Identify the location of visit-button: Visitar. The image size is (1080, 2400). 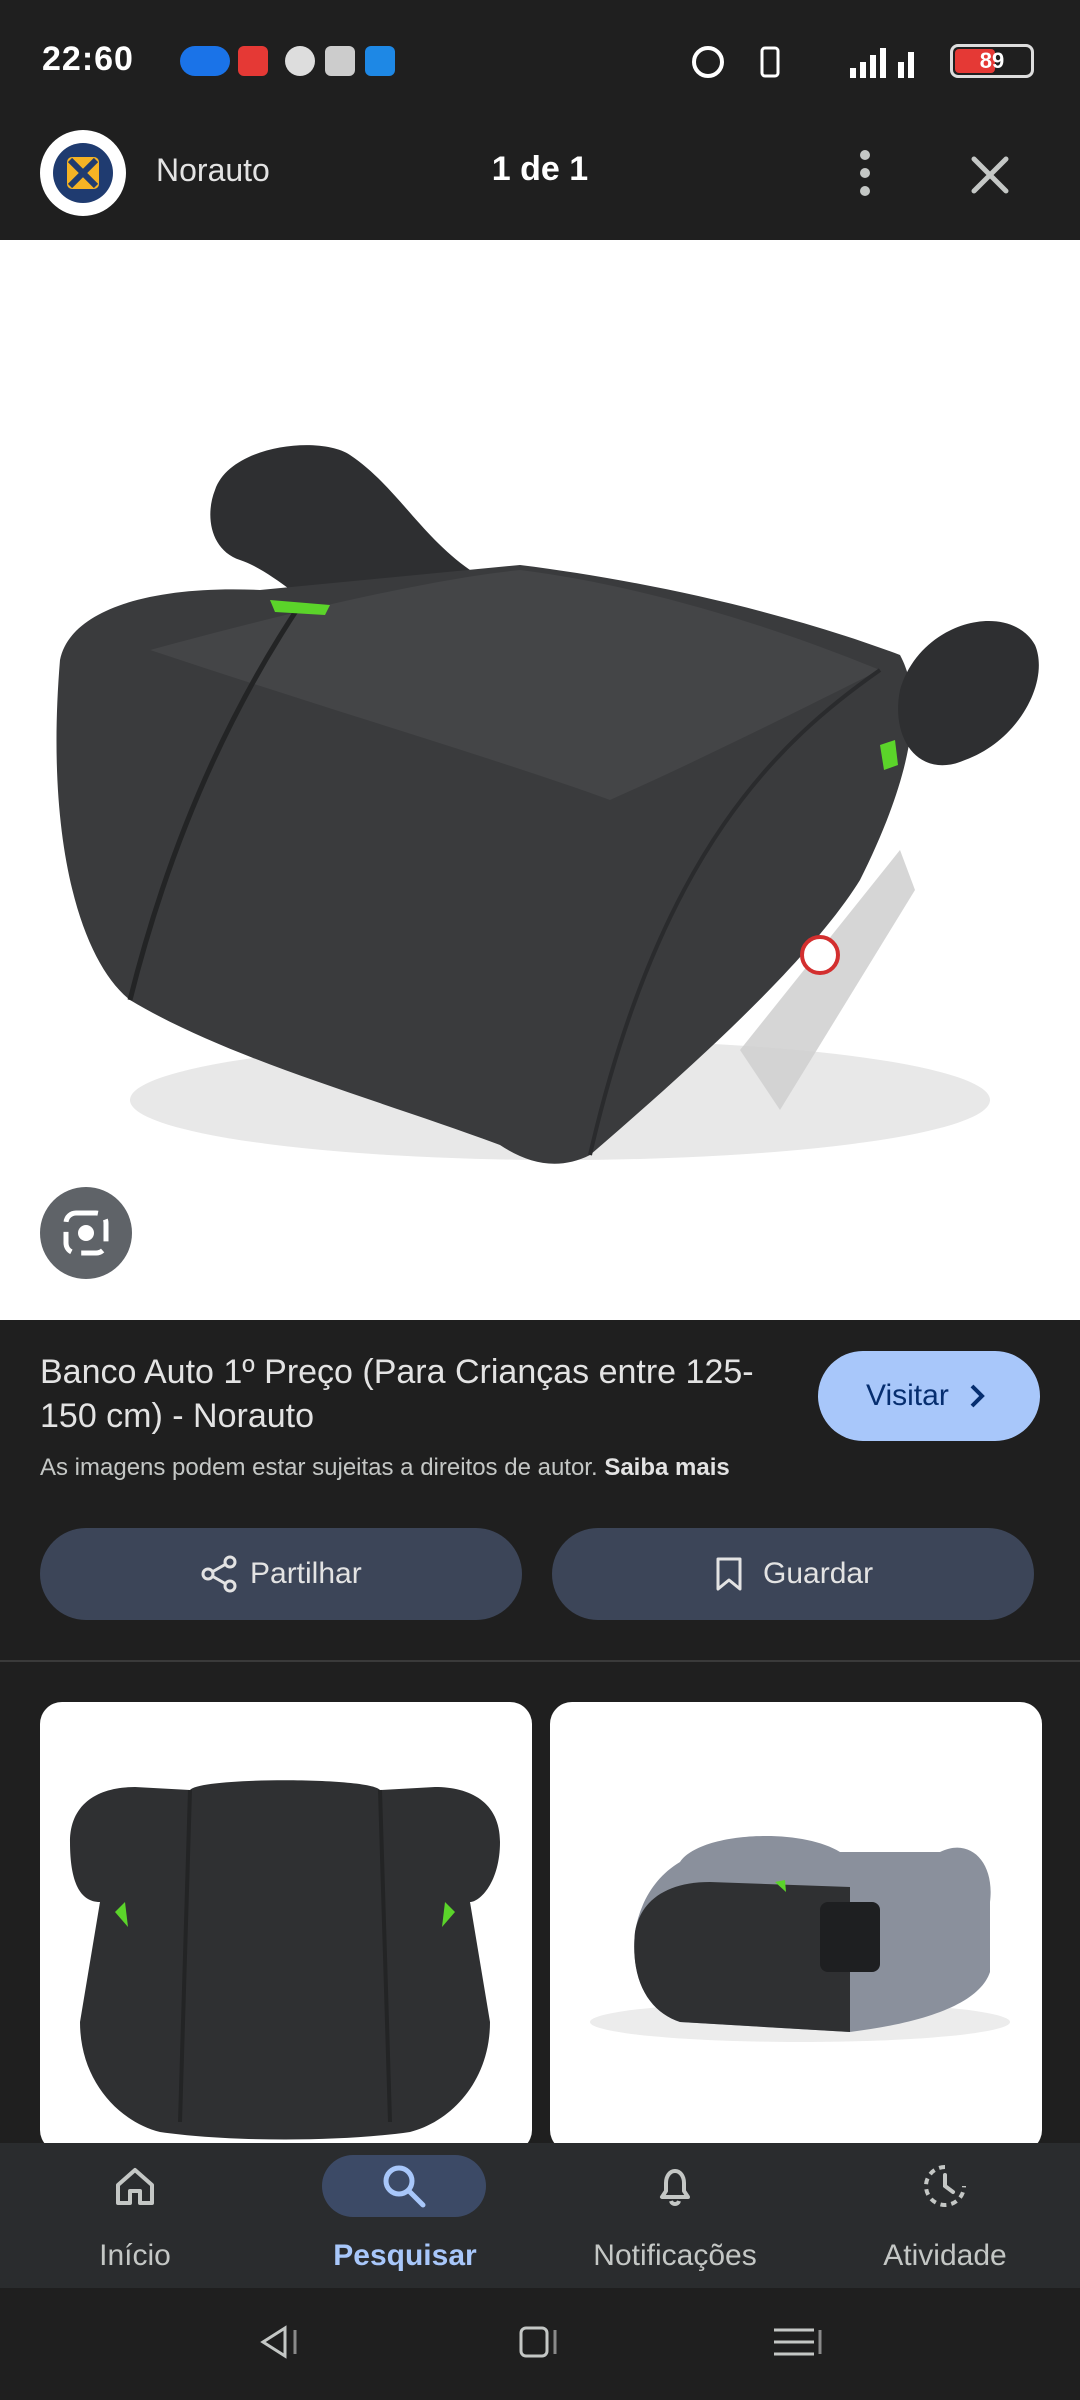
(929, 1396).